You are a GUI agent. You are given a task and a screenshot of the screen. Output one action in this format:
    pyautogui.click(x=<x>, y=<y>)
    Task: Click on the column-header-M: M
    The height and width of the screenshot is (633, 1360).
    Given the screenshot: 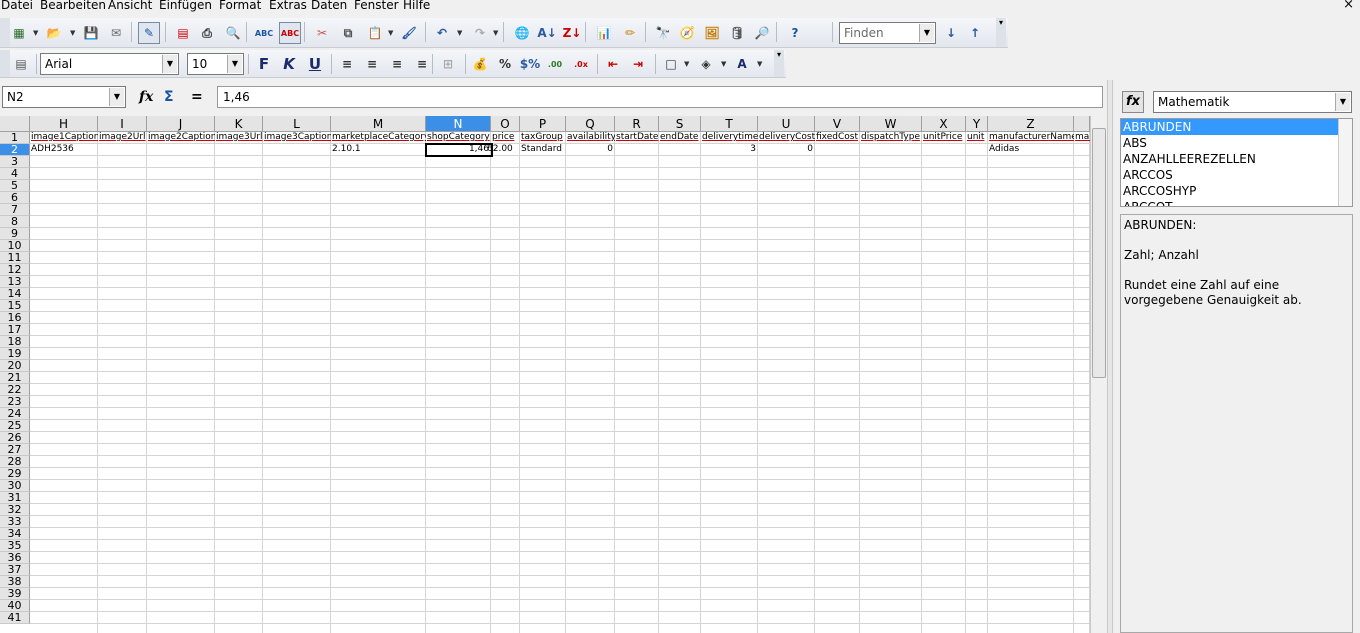 What is the action you would take?
    pyautogui.click(x=378, y=124)
    